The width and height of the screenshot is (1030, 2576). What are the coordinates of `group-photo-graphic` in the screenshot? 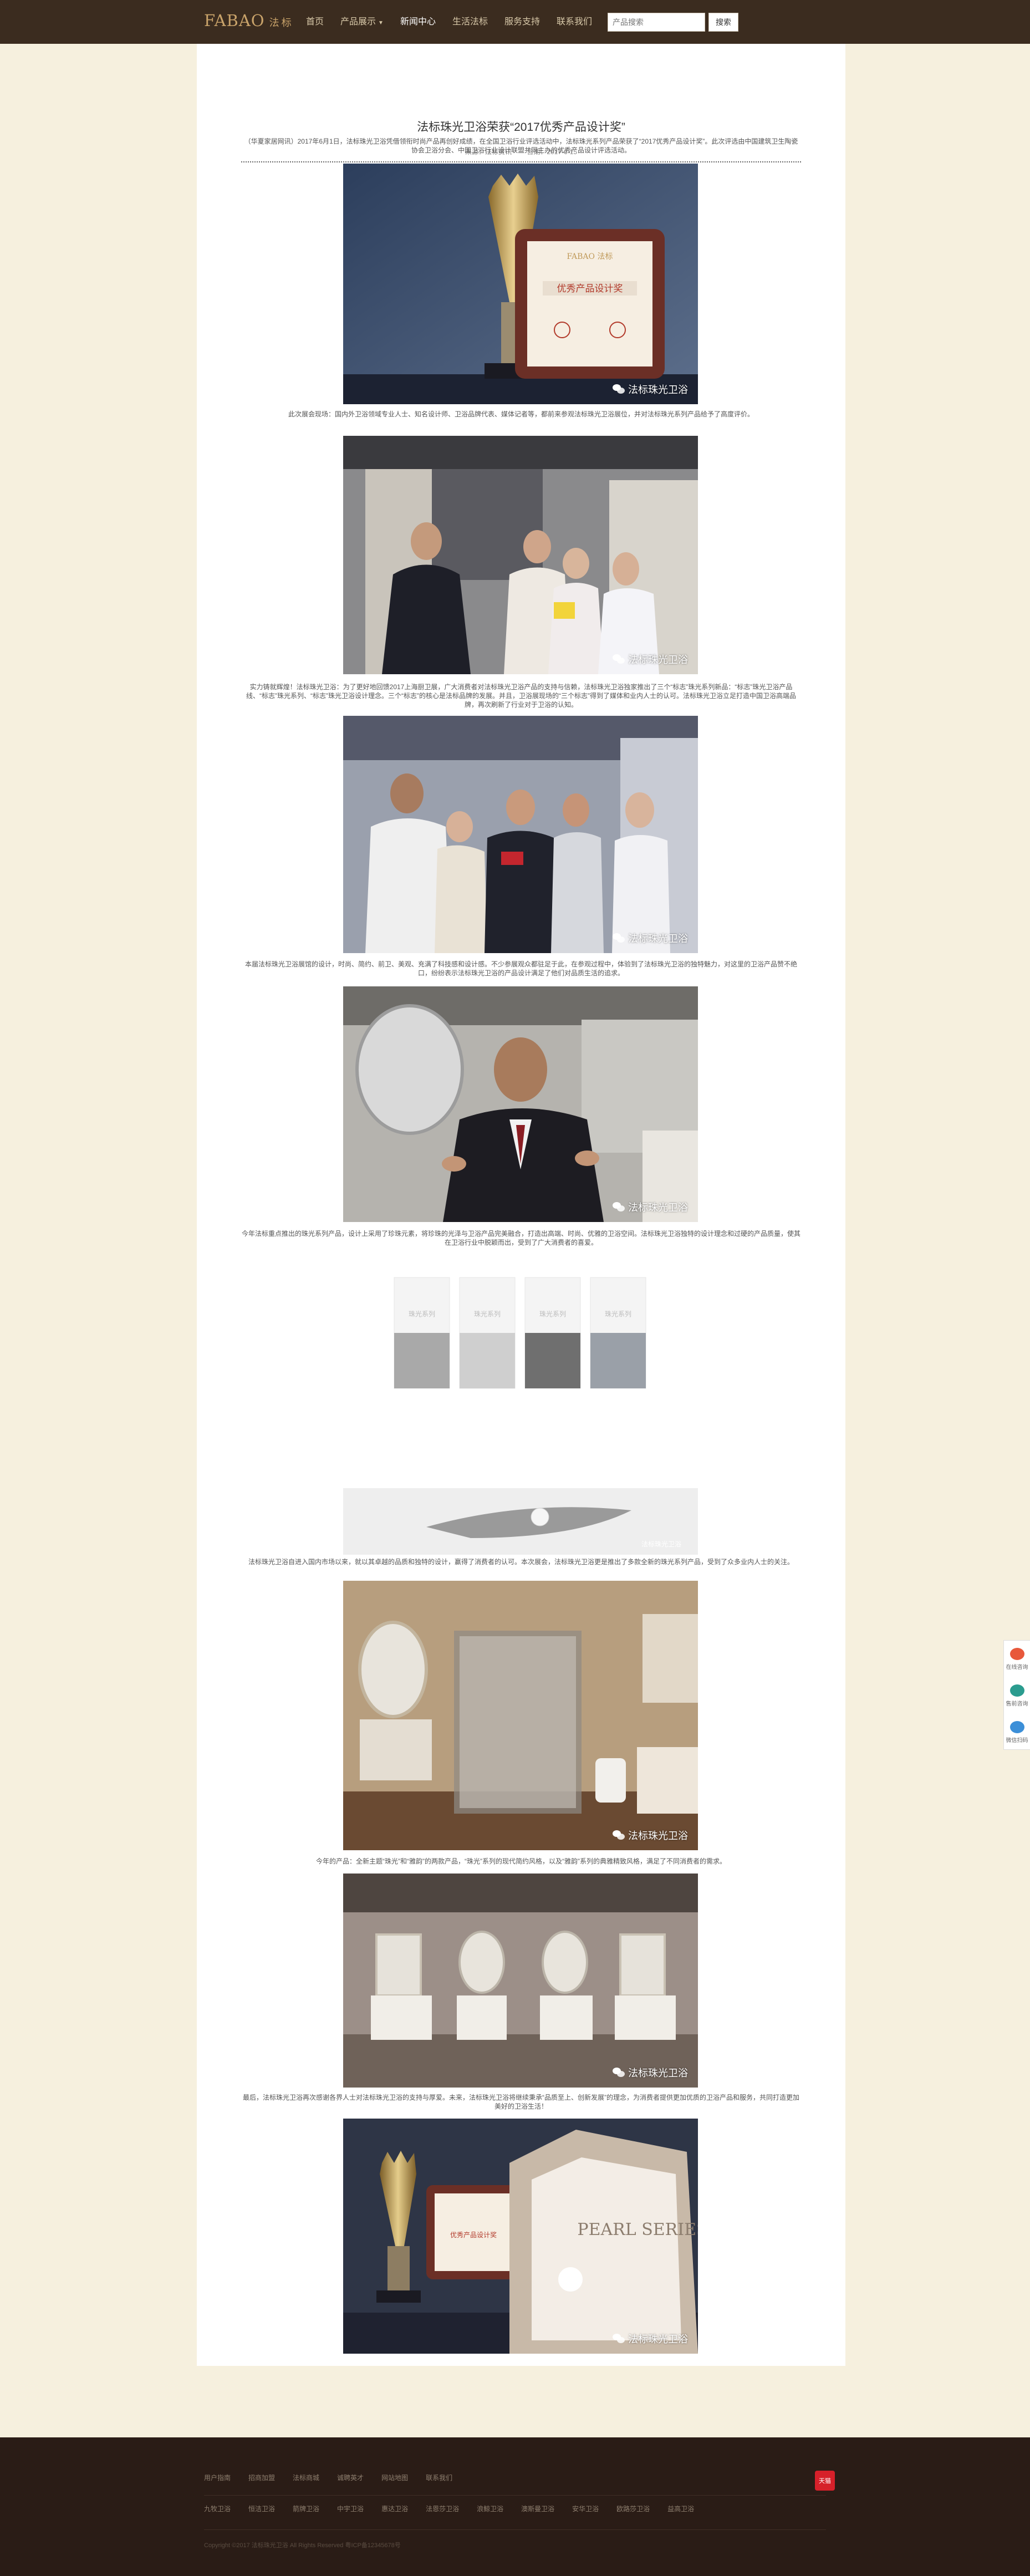 It's located at (520, 834).